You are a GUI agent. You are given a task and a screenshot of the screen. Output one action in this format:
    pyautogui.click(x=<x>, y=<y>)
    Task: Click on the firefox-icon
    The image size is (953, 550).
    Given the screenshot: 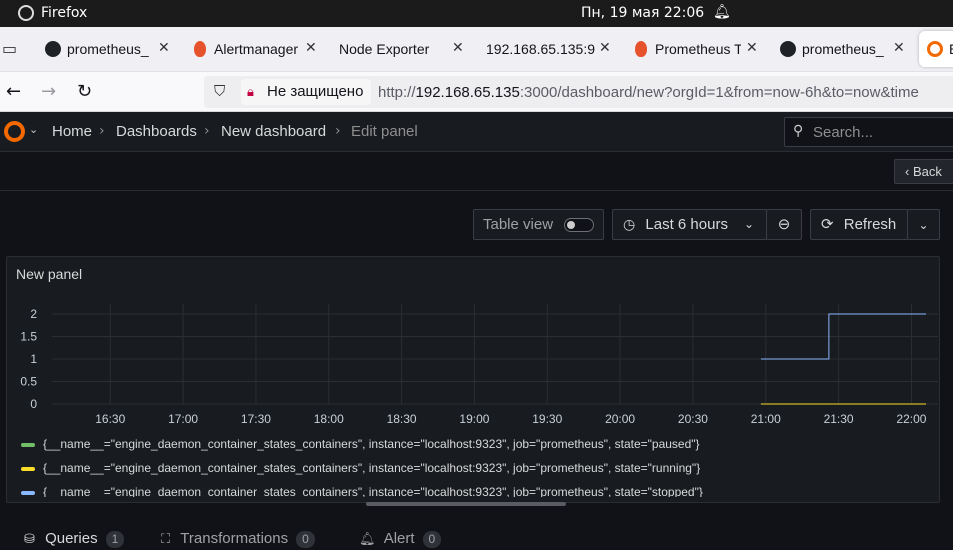 What is the action you would take?
    pyautogui.click(x=26, y=13)
    